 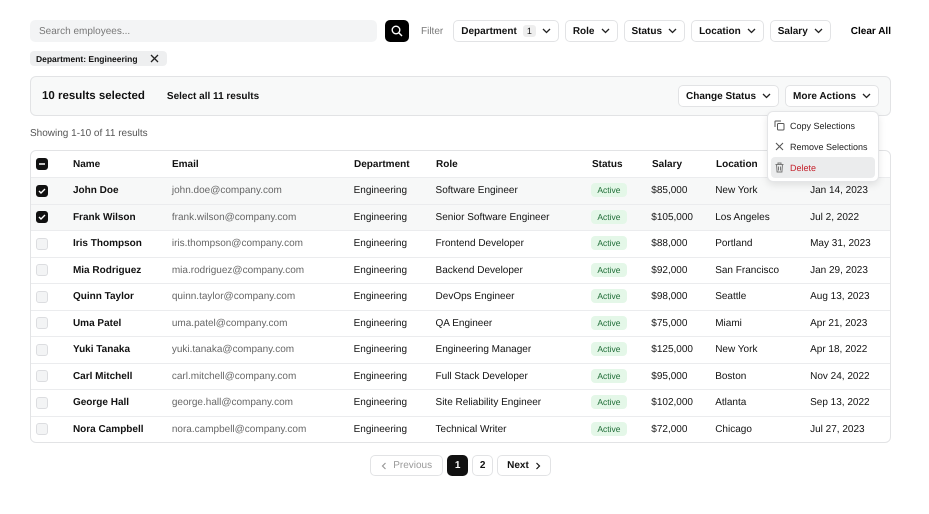 I want to click on table-cell-text: Los Angeles, so click(x=743, y=217).